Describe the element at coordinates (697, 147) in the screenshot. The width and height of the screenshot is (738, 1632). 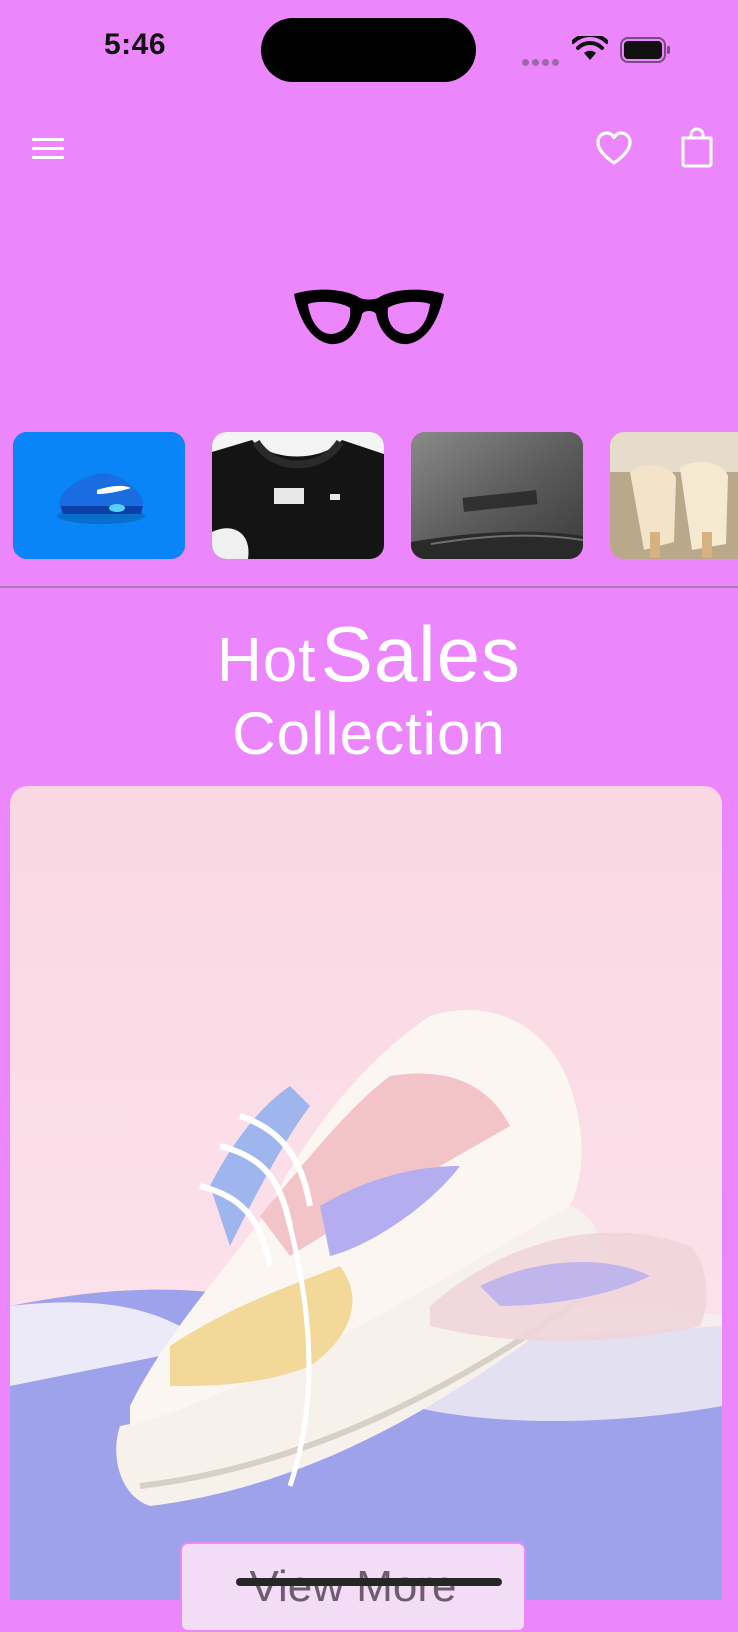
I see `shopping-bag-icon` at that location.